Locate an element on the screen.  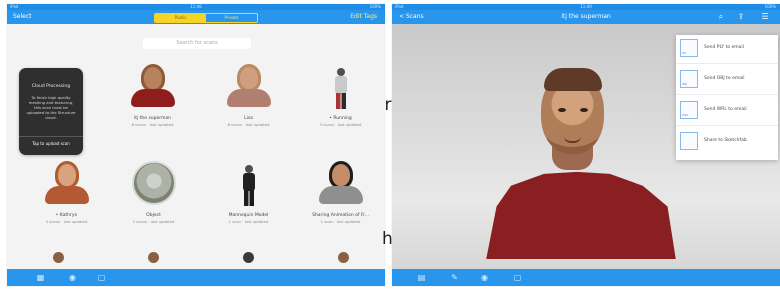
share-item-ply: PLY Send PLY to email is located at coordinates (727, 49).